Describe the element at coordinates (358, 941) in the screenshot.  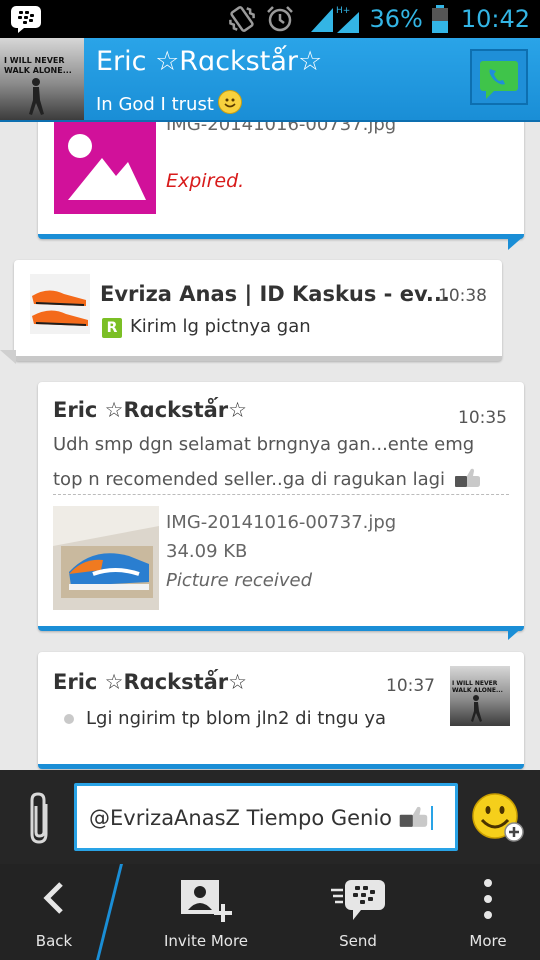
I see `send-label: Send` at that location.